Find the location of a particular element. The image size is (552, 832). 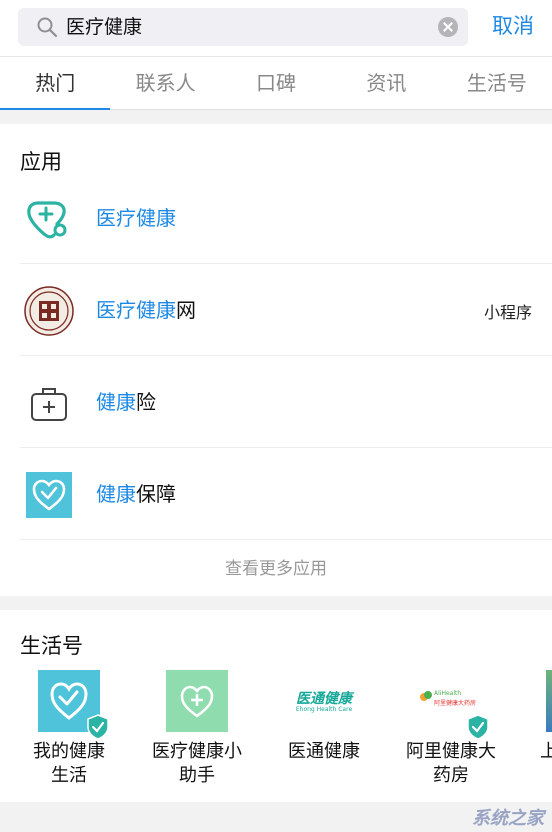

account-name-line1: 我的健康 is located at coordinates (69, 751).